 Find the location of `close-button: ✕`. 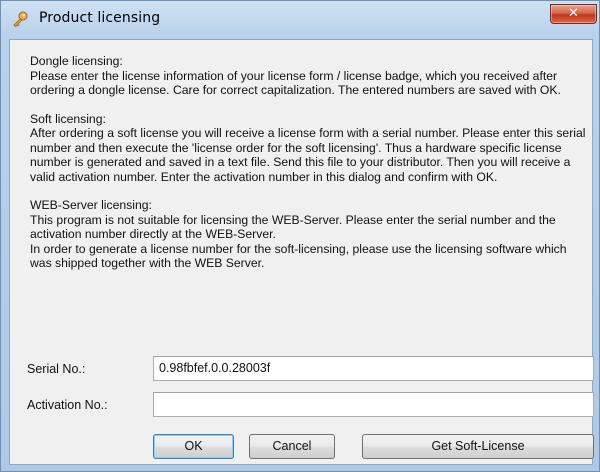

close-button: ✕ is located at coordinates (573, 14).